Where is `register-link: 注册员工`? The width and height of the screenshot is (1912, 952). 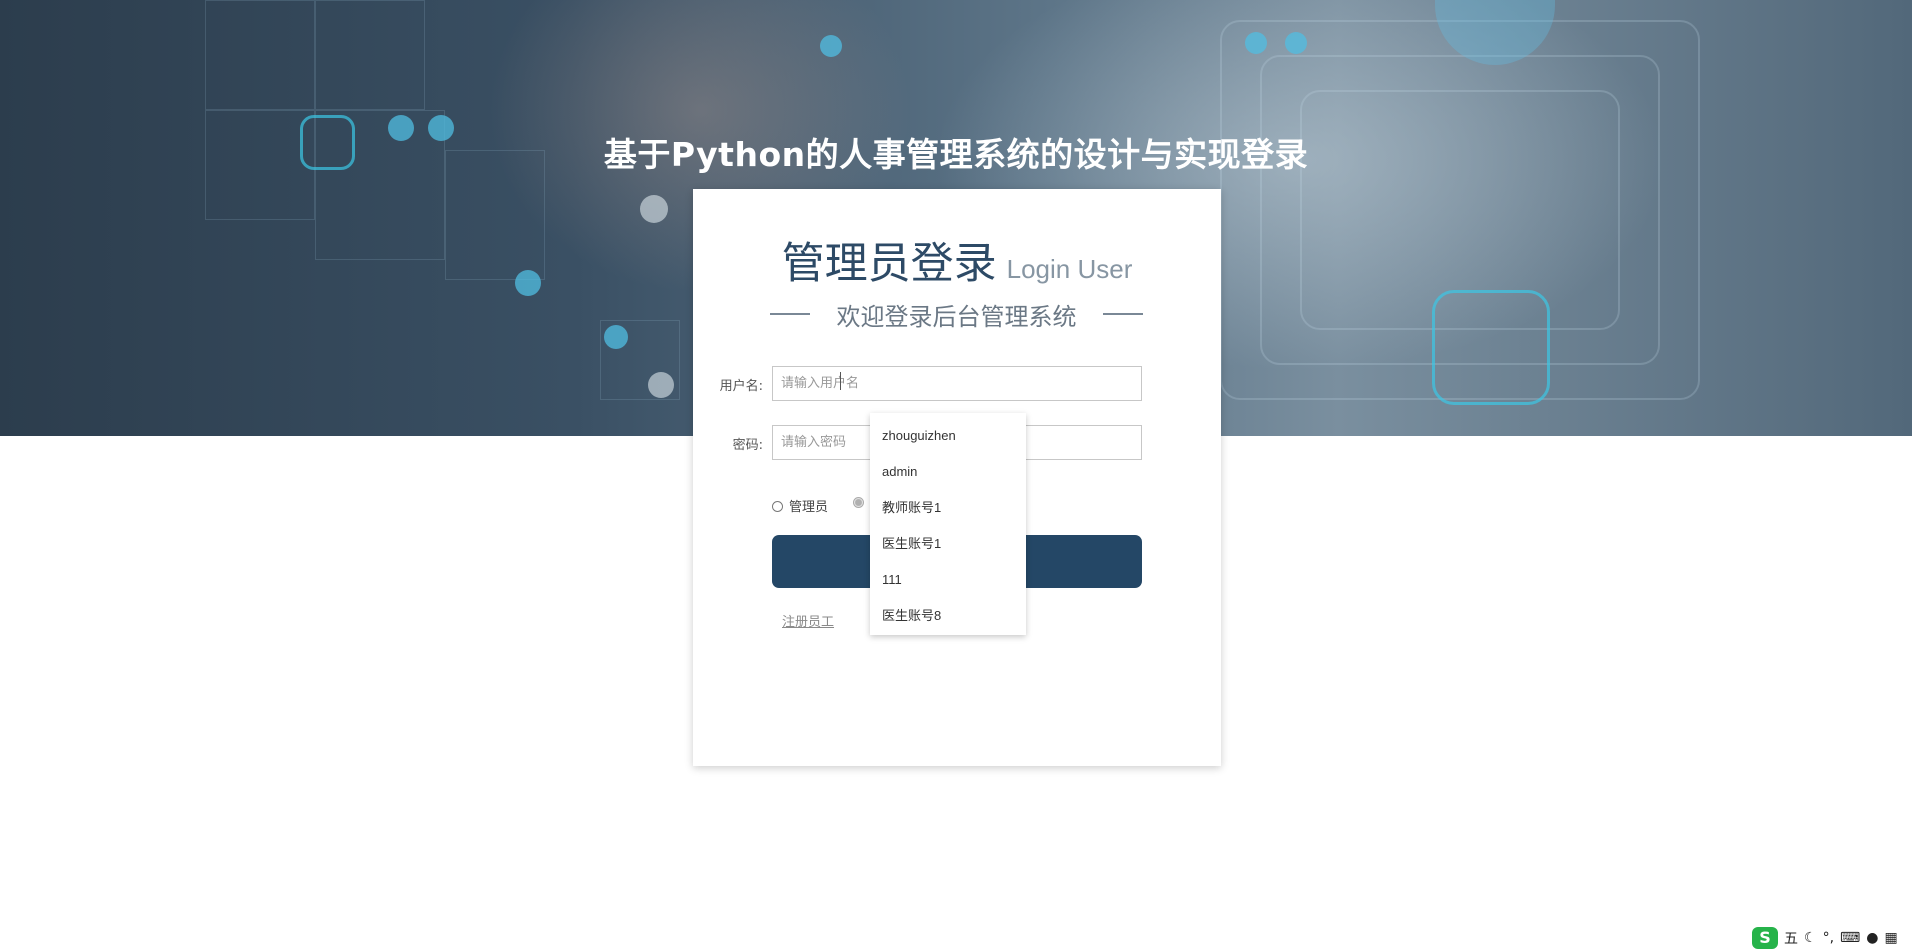
register-link: 注册员工 is located at coordinates (808, 620).